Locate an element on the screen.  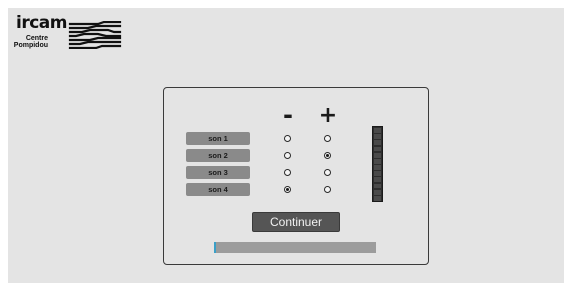
son-2-plus-radio is located at coordinates (327, 155).